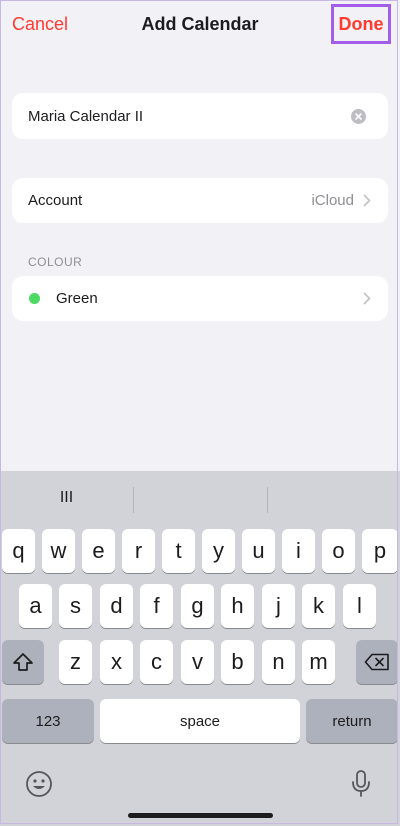 This screenshot has width=400, height=826. I want to click on key-l: l, so click(359, 606).